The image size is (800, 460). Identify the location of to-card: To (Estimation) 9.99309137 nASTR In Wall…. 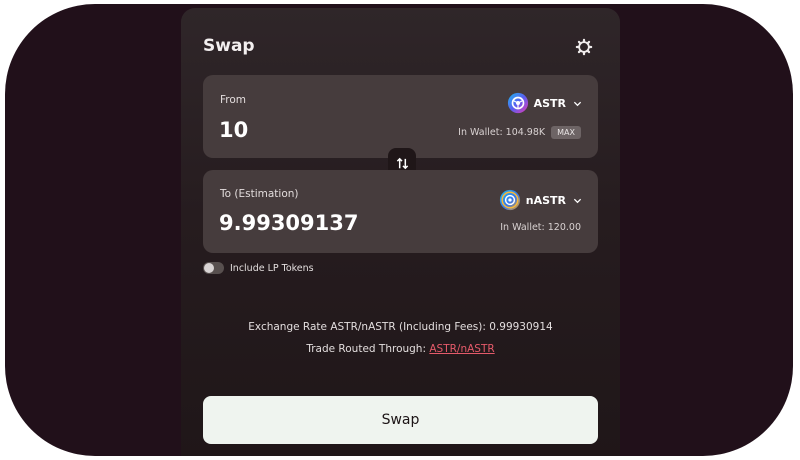
(400, 211).